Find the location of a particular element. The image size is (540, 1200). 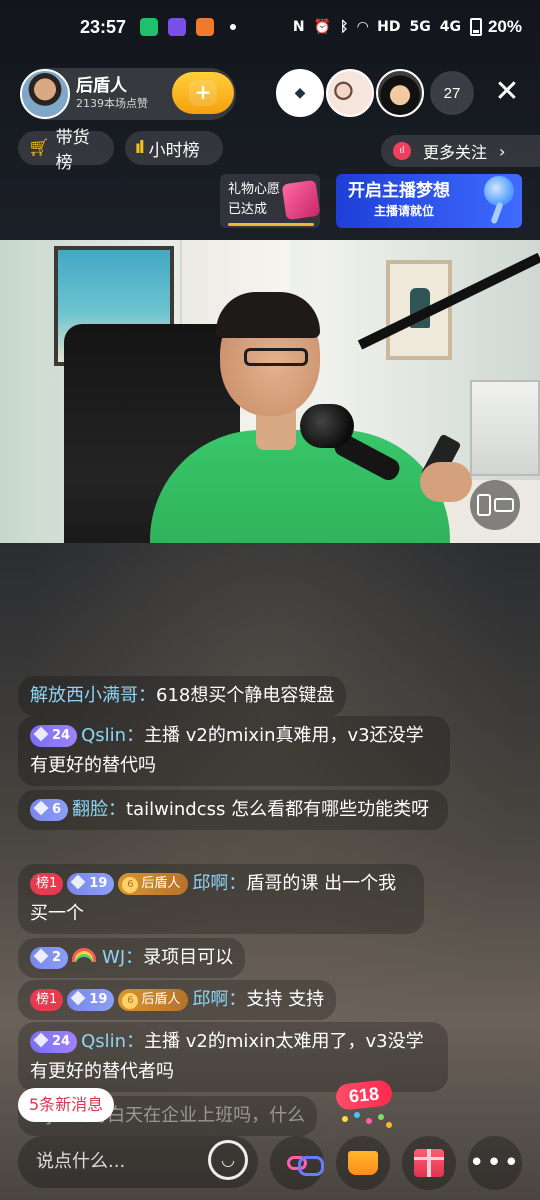

live-dot-icon: ıl is located at coordinates (402, 151).